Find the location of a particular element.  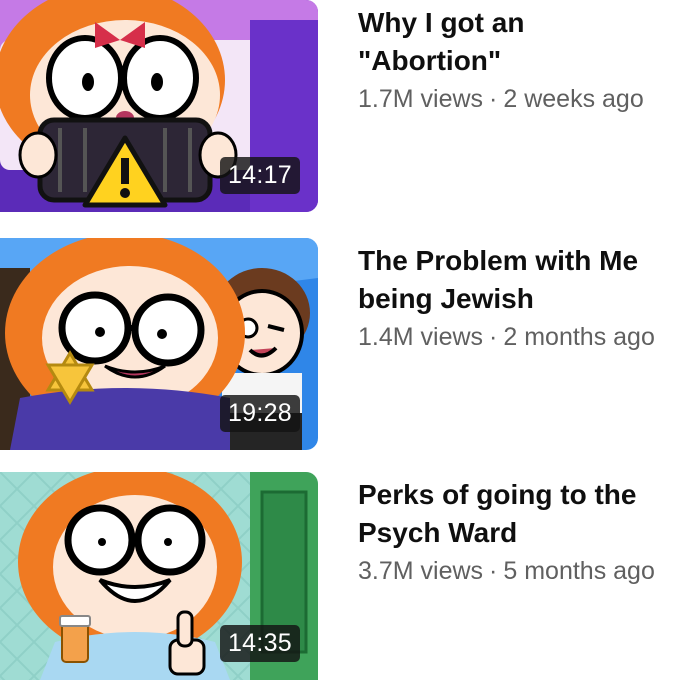

upload-age: 2 weeks ago is located at coordinates (573, 99).